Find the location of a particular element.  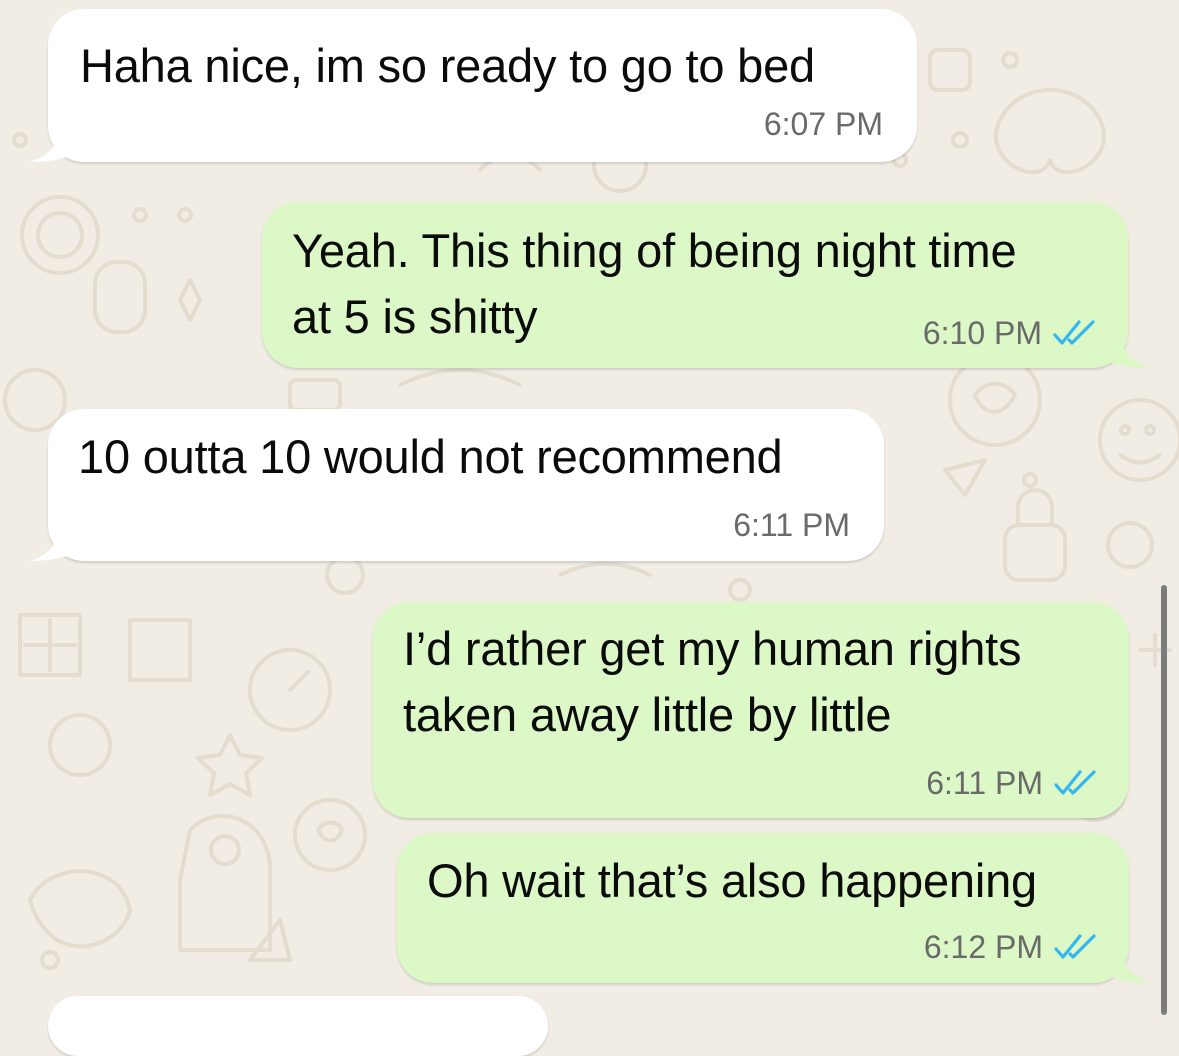

message-bubble-partial is located at coordinates (298, 1026).